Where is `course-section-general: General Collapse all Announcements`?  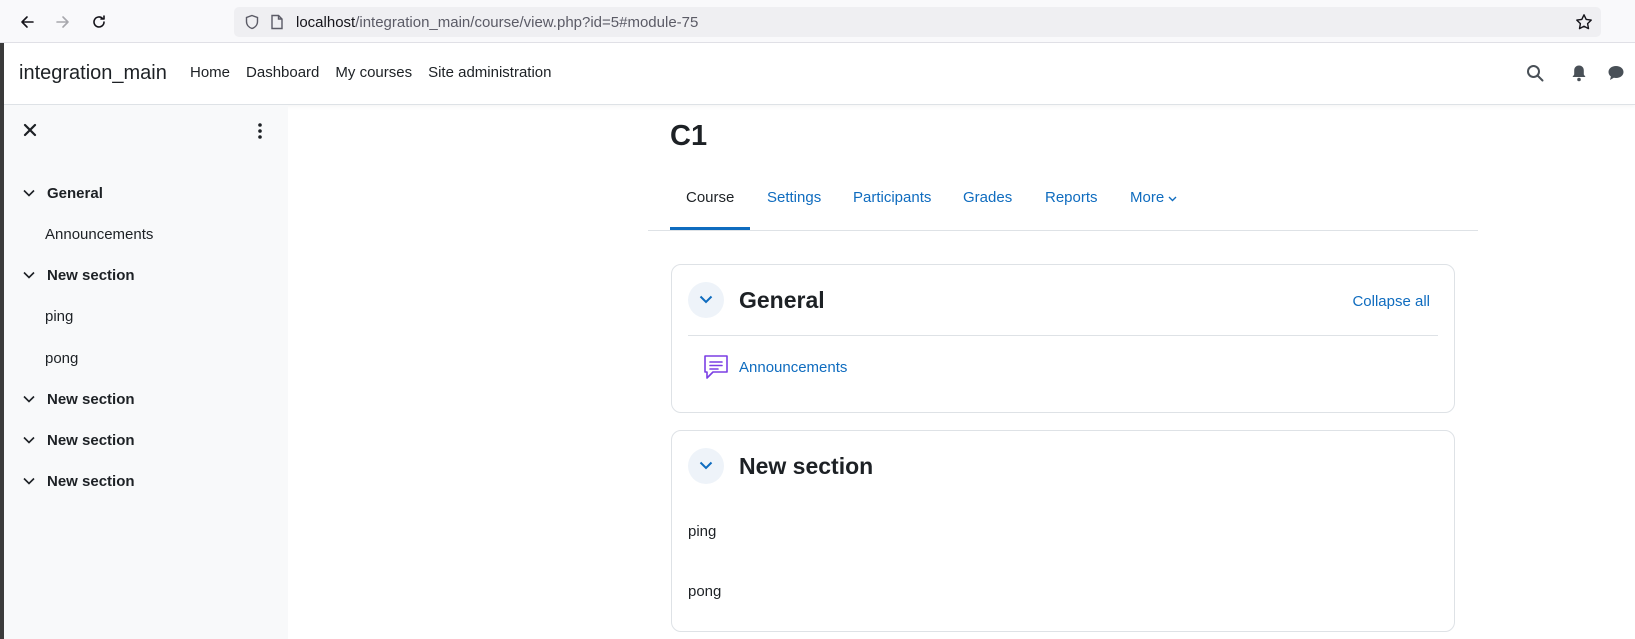
course-section-general: General Collapse all Announcements is located at coordinates (1063, 338).